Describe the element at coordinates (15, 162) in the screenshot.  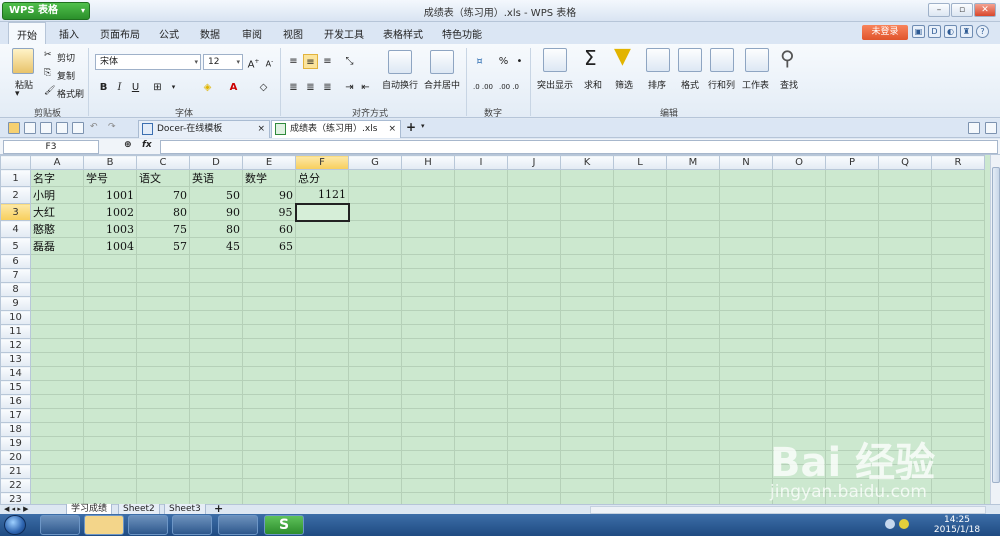
I see `select-all-corner` at that location.